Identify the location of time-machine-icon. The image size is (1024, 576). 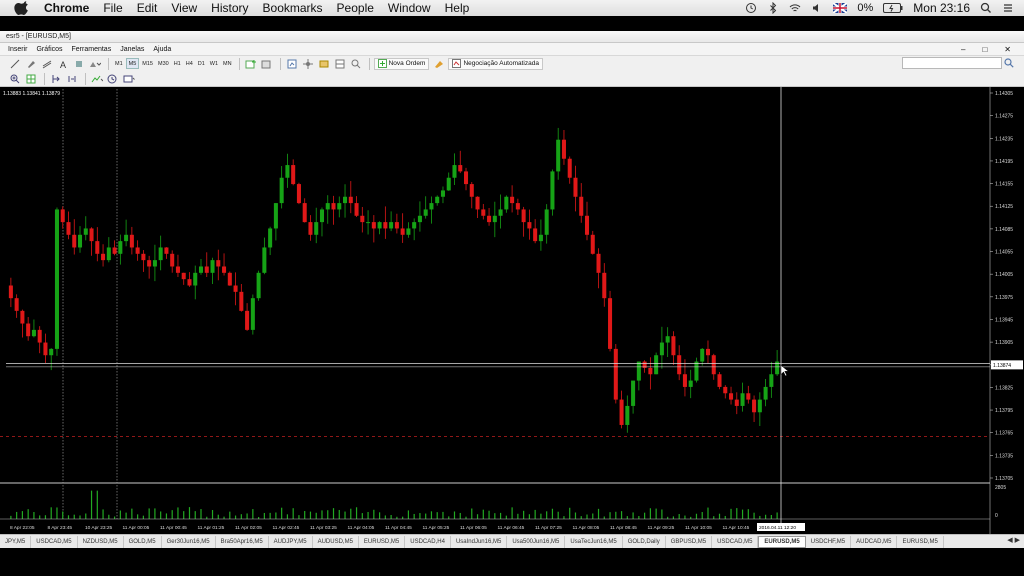
(751, 8).